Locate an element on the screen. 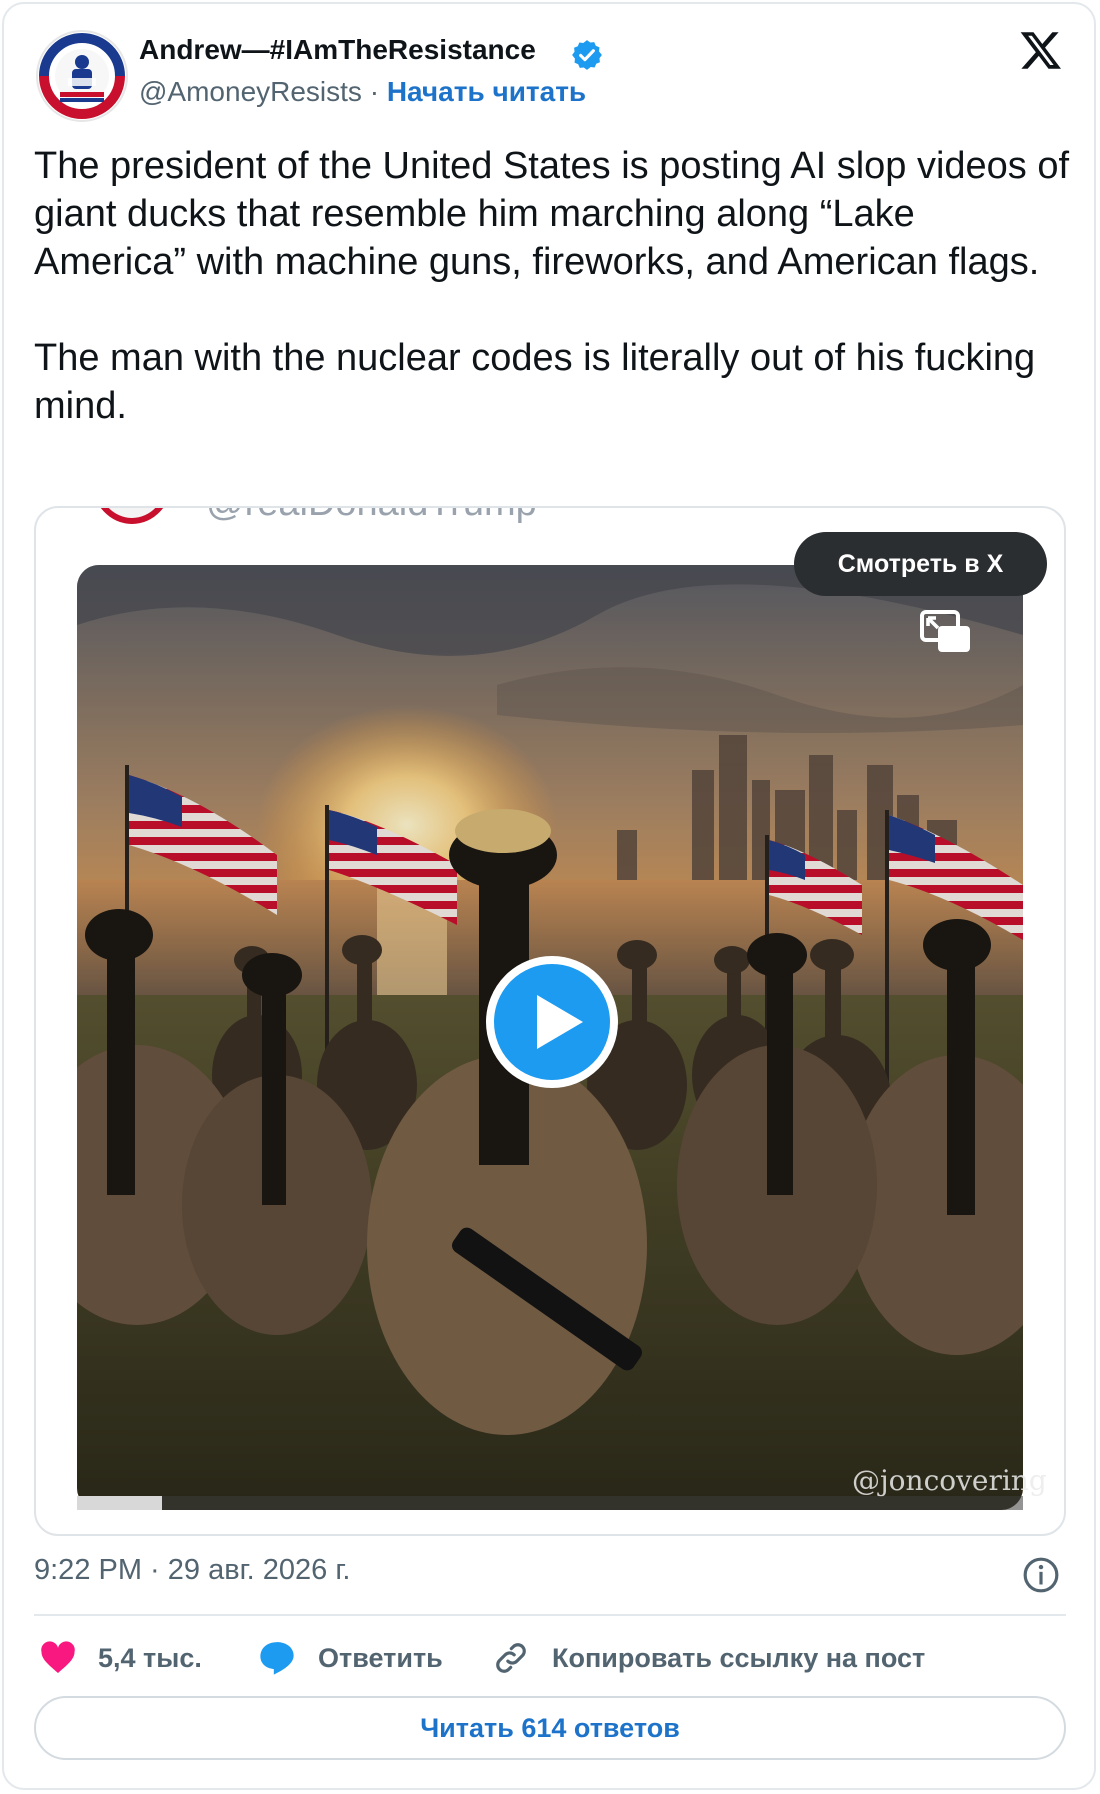 The width and height of the screenshot is (1100, 1794). read-replies-button: Читать 614 ответов is located at coordinates (550, 1728).